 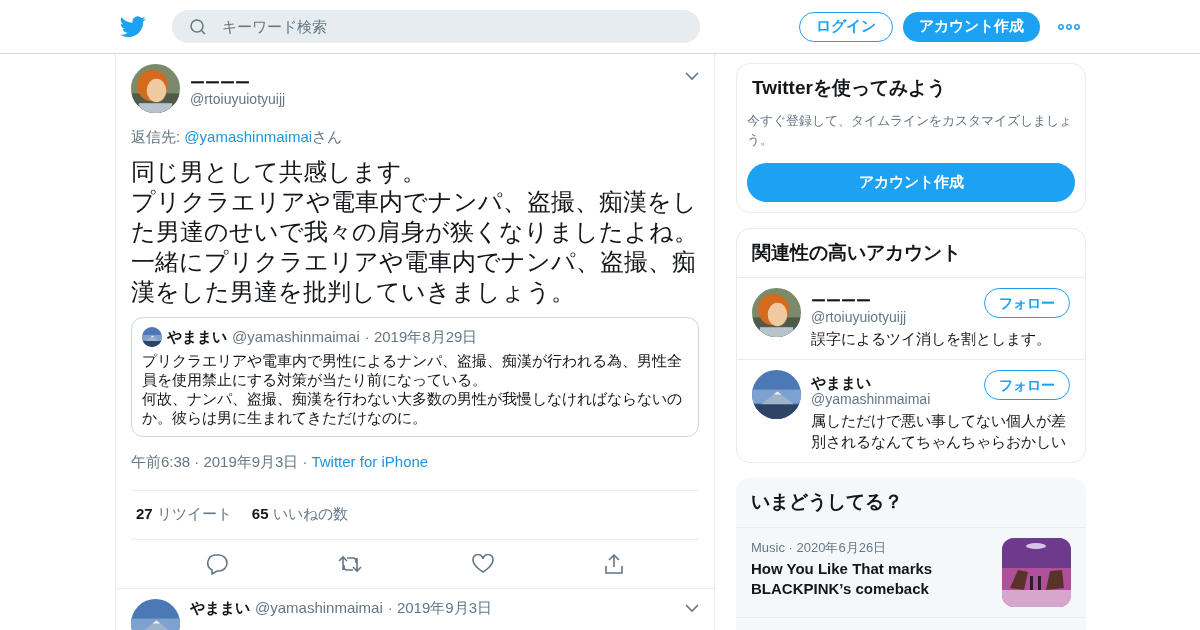 I want to click on card-title: Twitterを使ってみよう, so click(x=849, y=88).